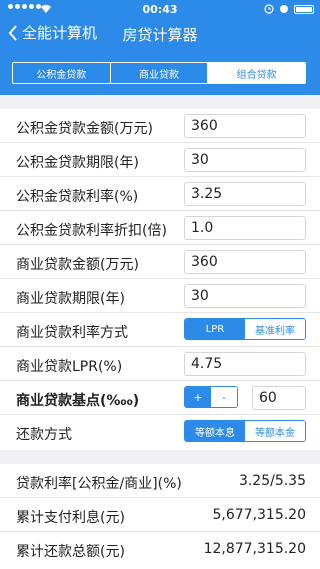  Describe the element at coordinates (245, 364) in the screenshot. I see `biz-lpr-input: 4.75` at that location.